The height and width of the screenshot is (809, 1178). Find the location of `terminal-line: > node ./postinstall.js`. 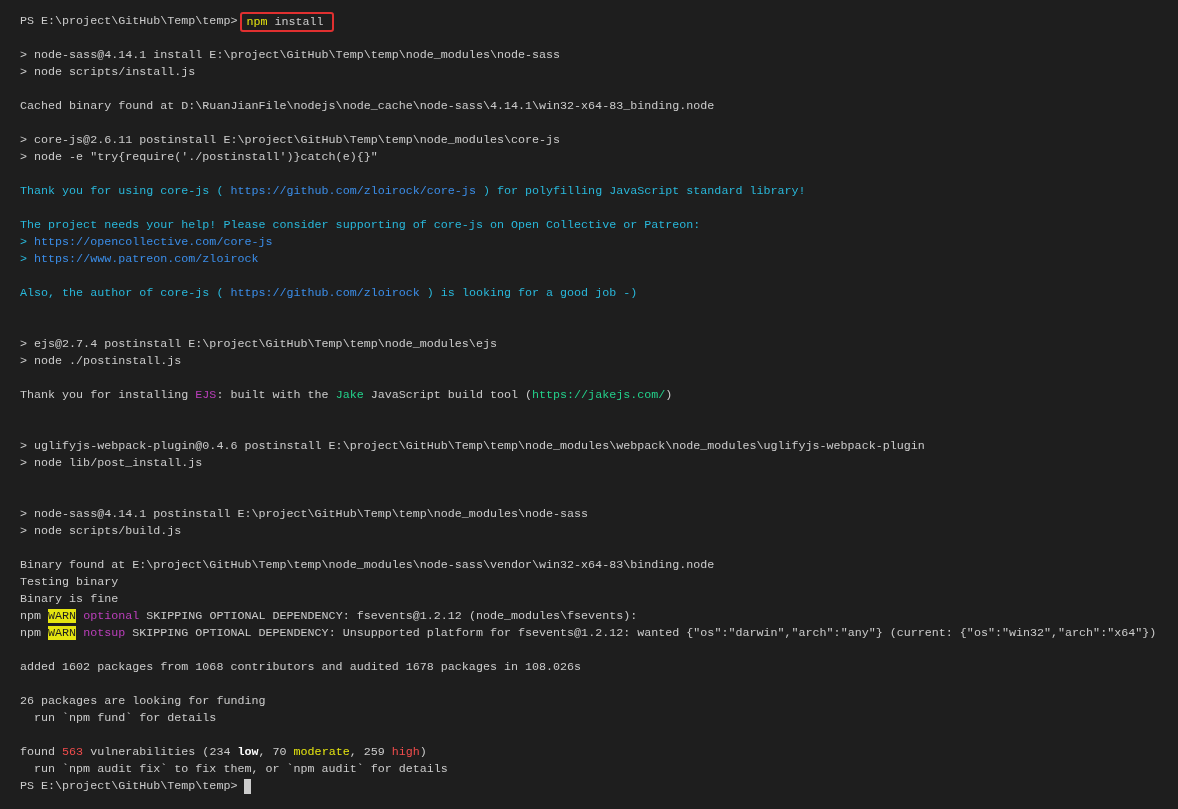

terminal-line: > node ./postinstall.js is located at coordinates (101, 361).